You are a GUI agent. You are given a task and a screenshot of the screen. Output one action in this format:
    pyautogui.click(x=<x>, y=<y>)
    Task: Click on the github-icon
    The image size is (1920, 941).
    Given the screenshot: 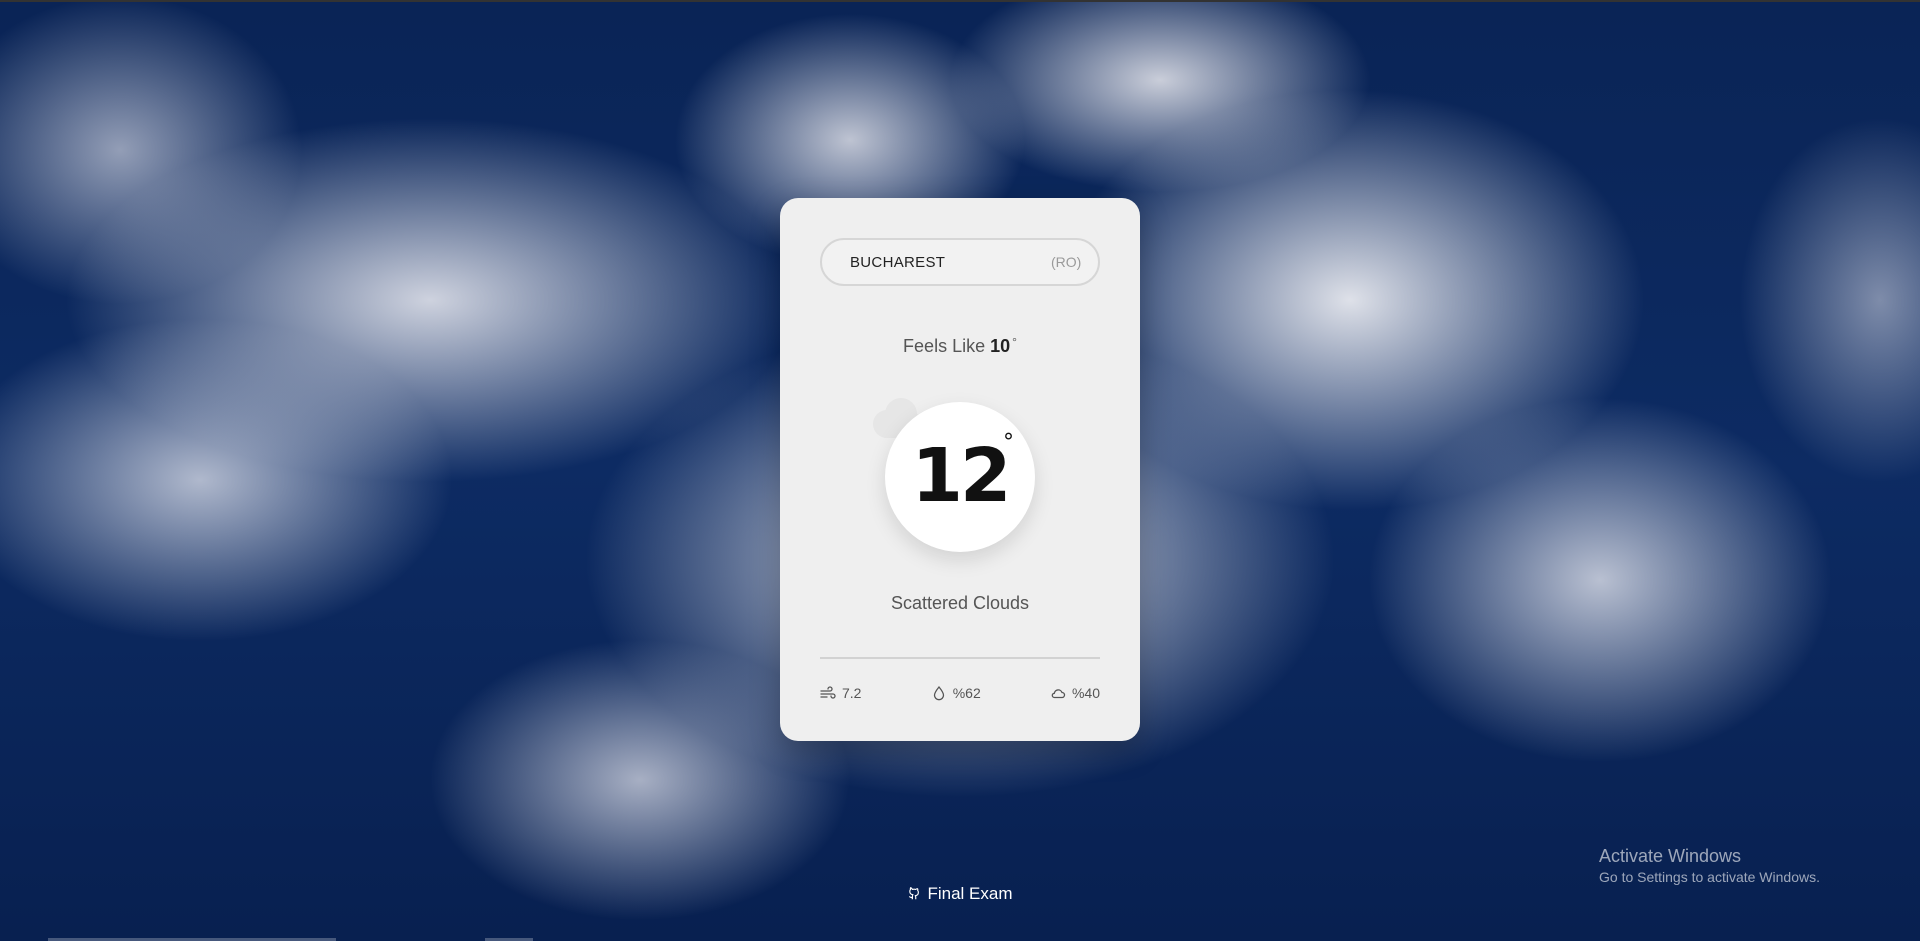 What is the action you would take?
    pyautogui.click(x=914, y=893)
    